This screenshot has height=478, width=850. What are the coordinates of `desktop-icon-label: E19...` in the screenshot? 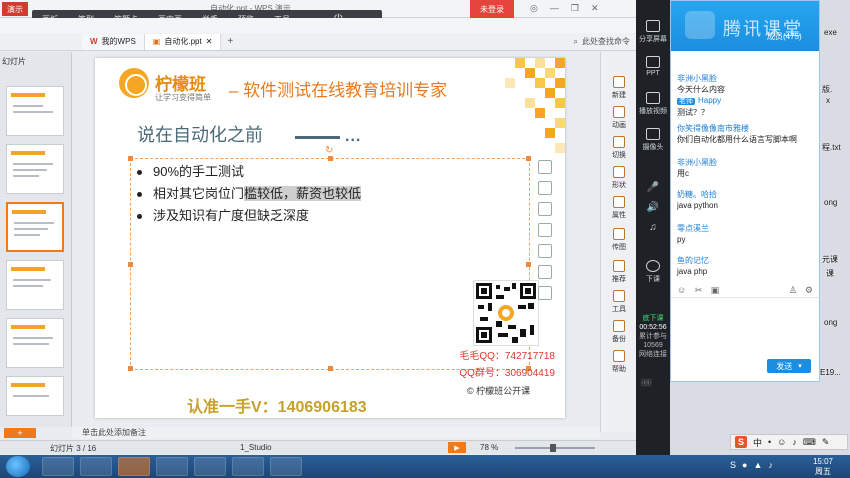 It's located at (830, 372).